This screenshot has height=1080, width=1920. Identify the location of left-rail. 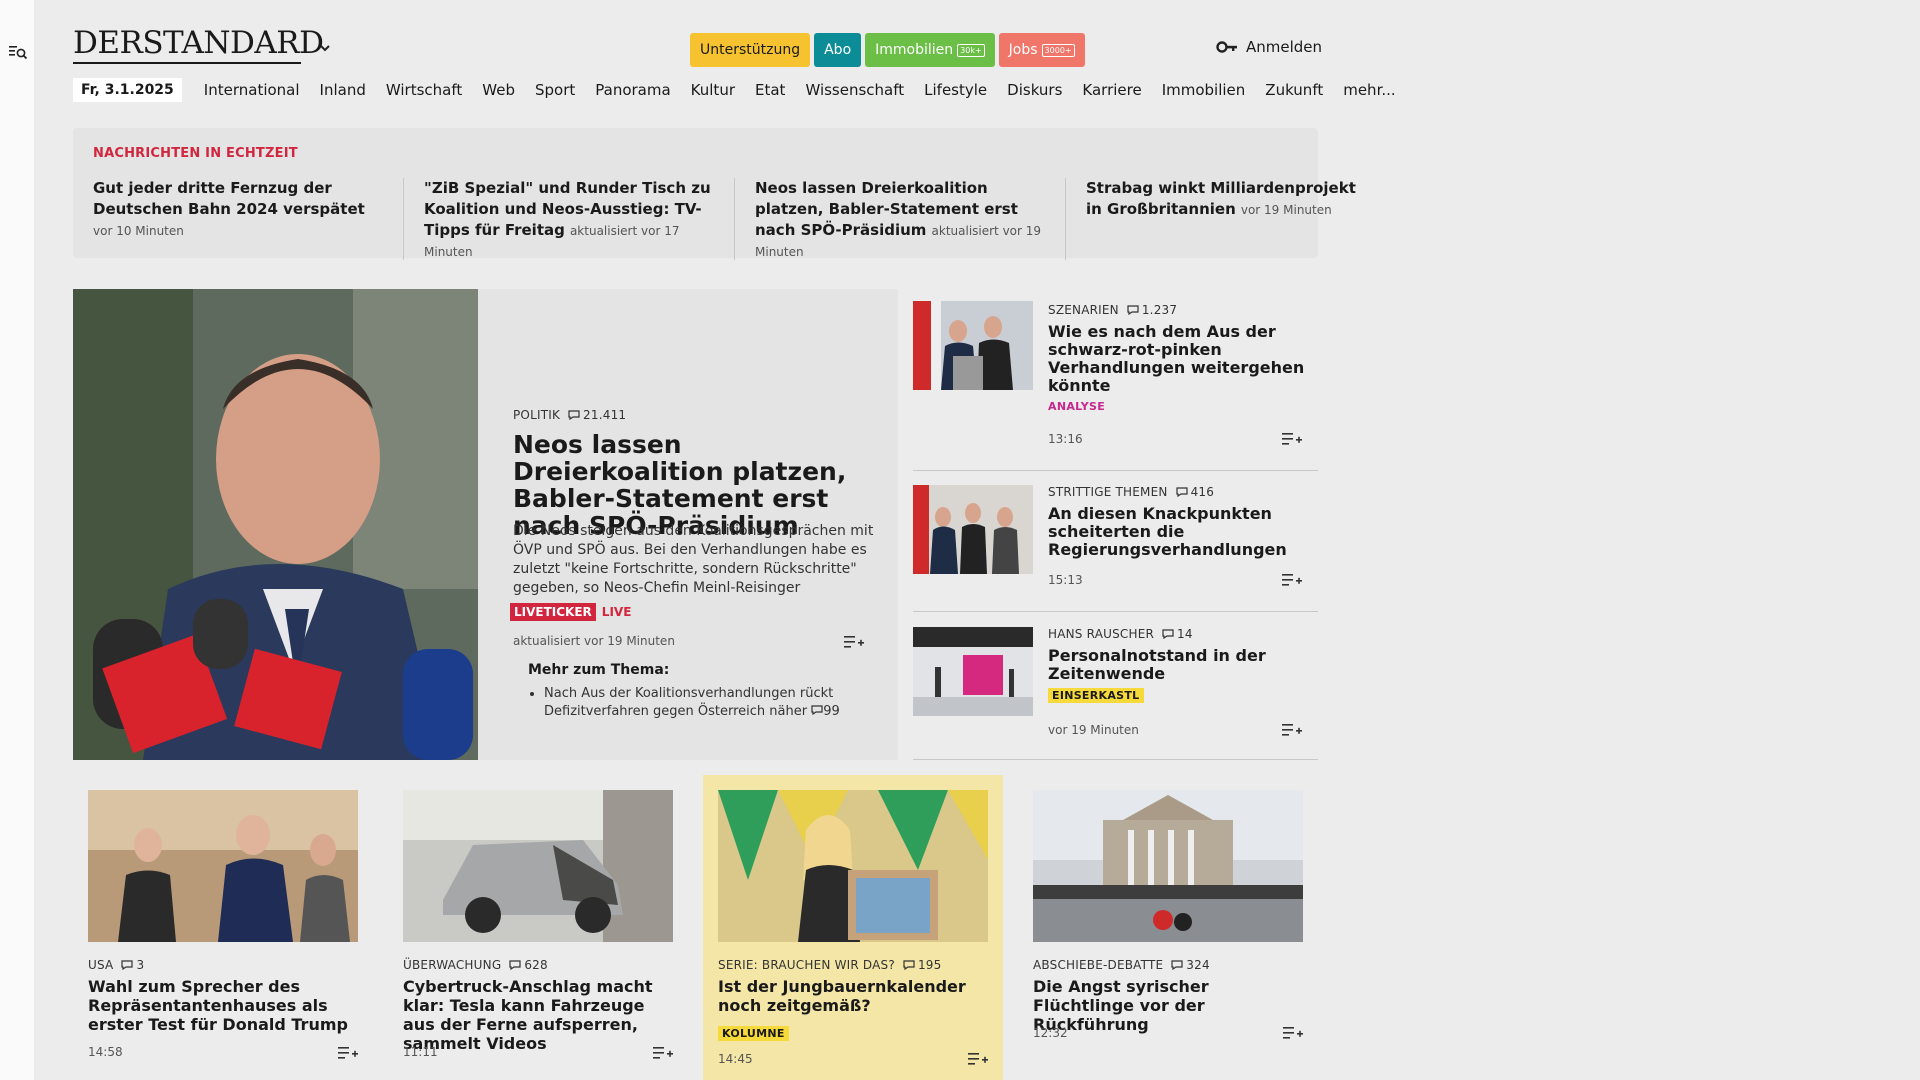
(17, 540).